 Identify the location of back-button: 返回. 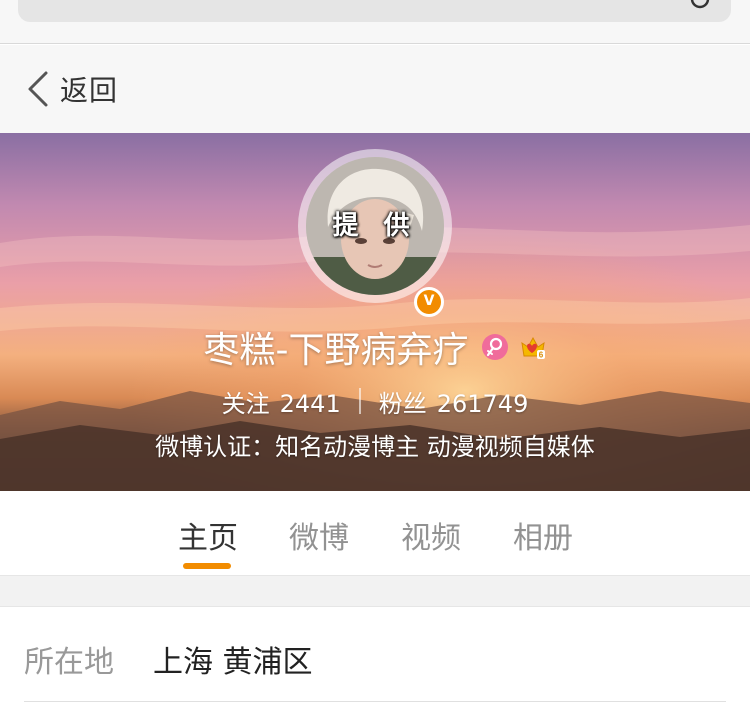
(71, 89).